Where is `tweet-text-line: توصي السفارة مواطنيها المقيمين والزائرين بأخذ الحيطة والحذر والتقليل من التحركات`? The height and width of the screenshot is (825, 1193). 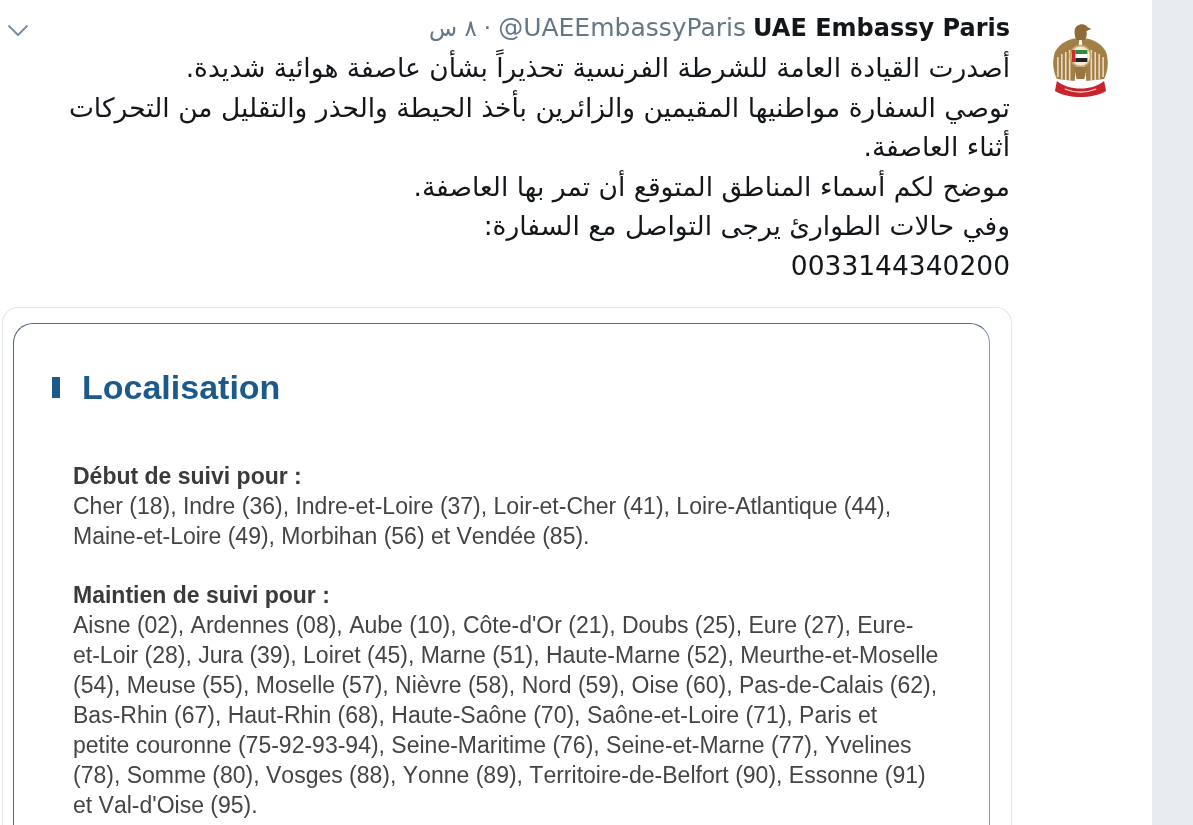
tweet-text-line: توصي السفارة مواطنيها المقيمين والزائرين بأخذ الحيطة والحذر والتقليل من التحركات is located at coordinates (538, 107).